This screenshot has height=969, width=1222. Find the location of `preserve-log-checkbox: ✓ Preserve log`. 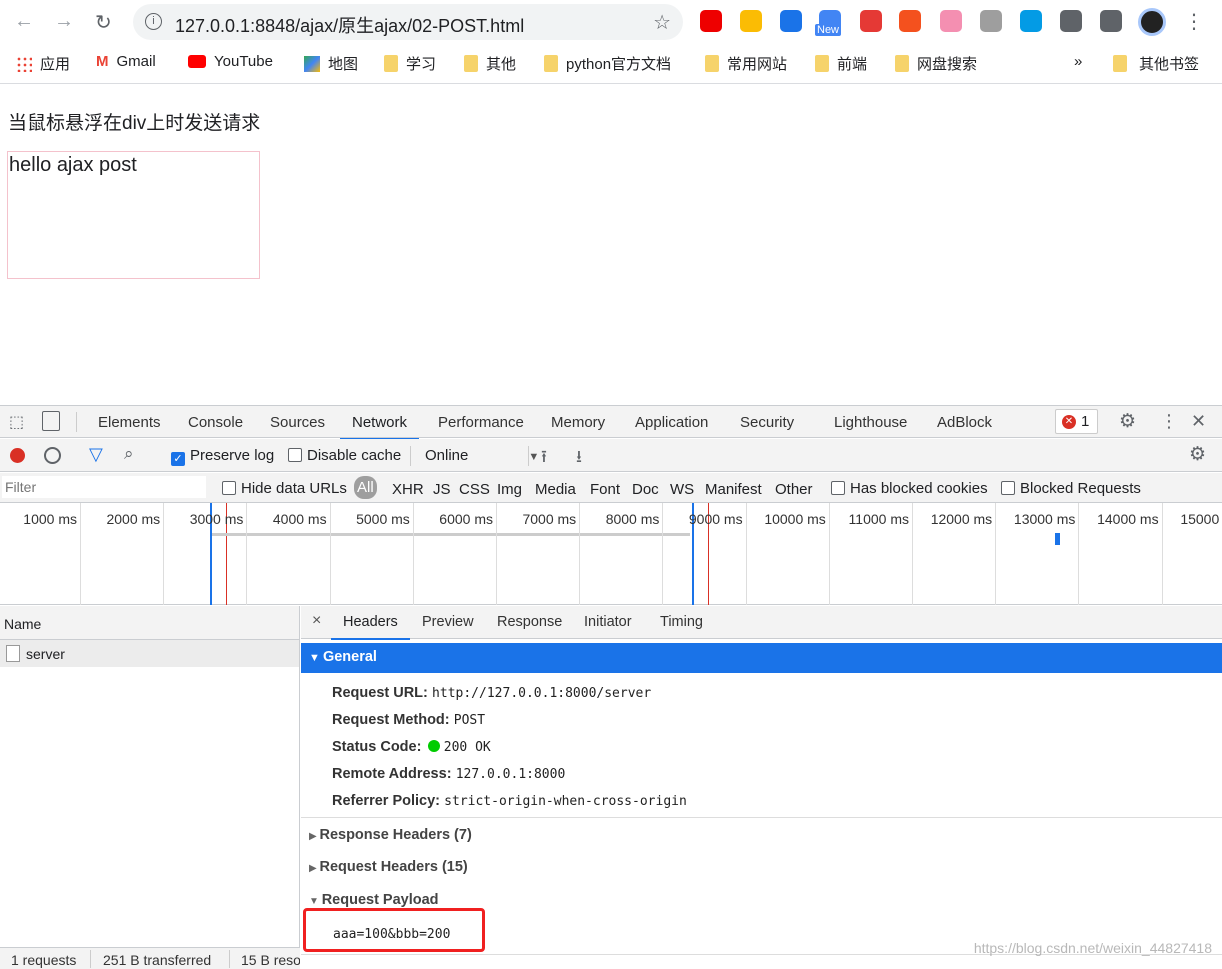

preserve-log-checkbox: ✓ Preserve log is located at coordinates (222, 456).